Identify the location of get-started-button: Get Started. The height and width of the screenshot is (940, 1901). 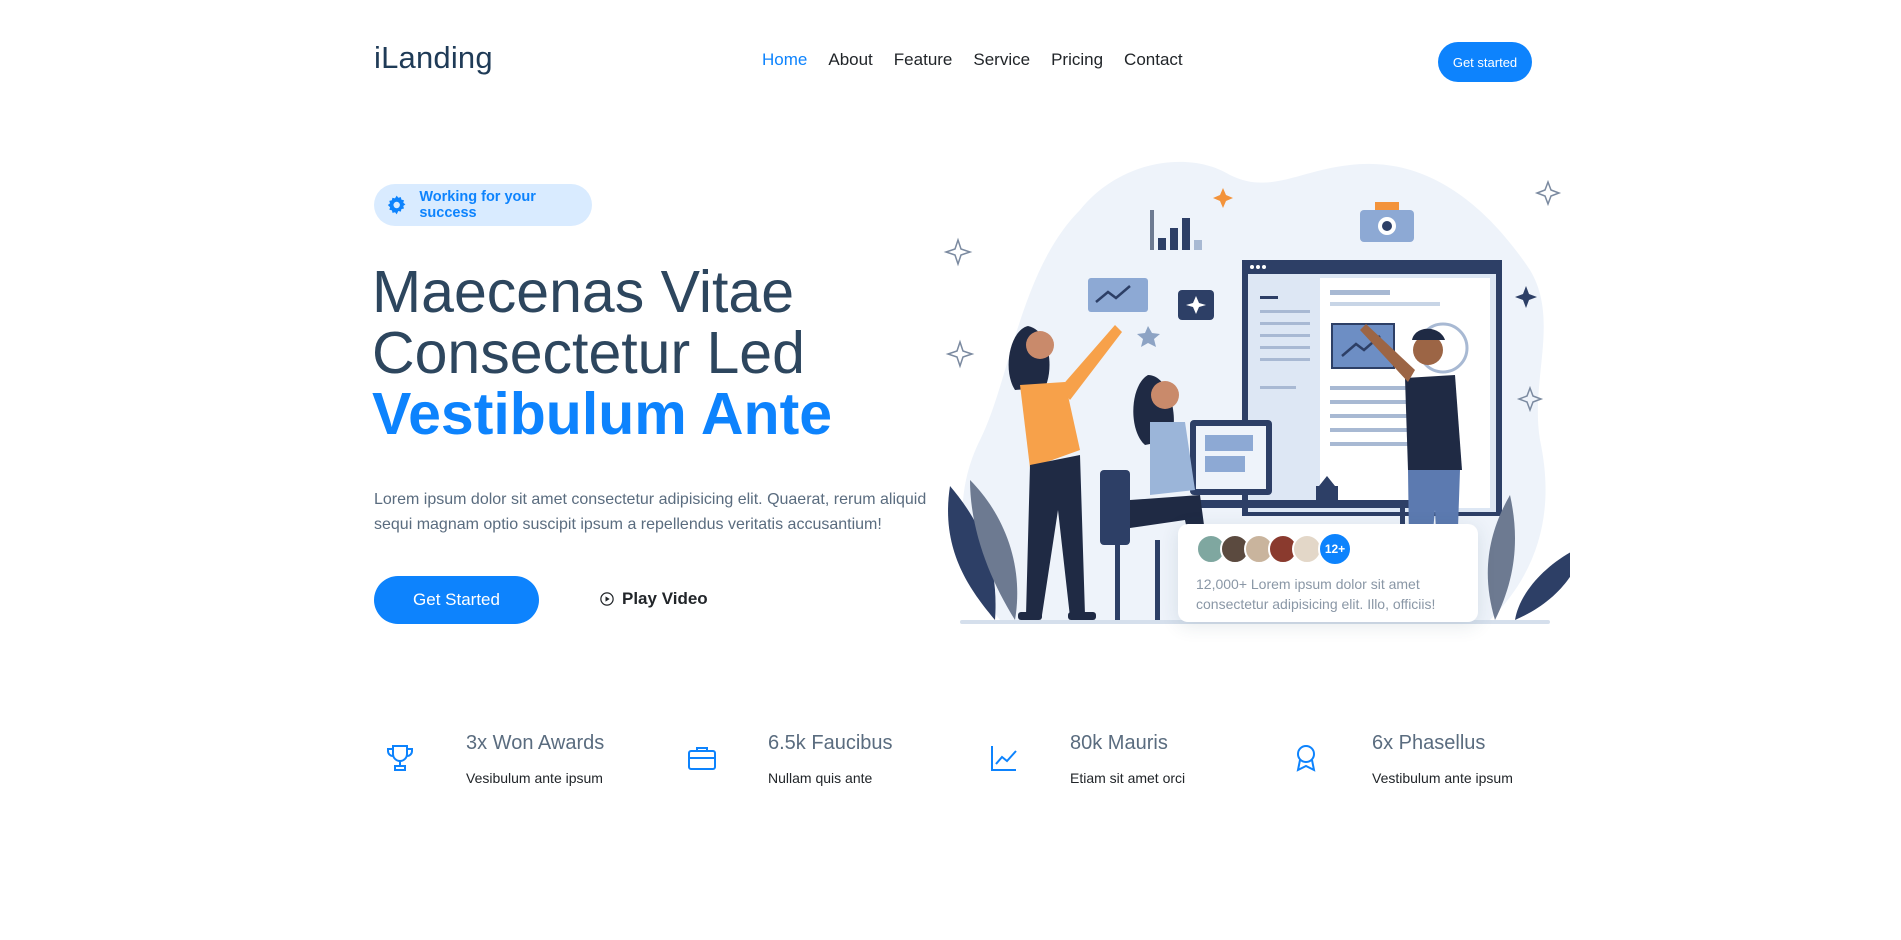
(456, 600).